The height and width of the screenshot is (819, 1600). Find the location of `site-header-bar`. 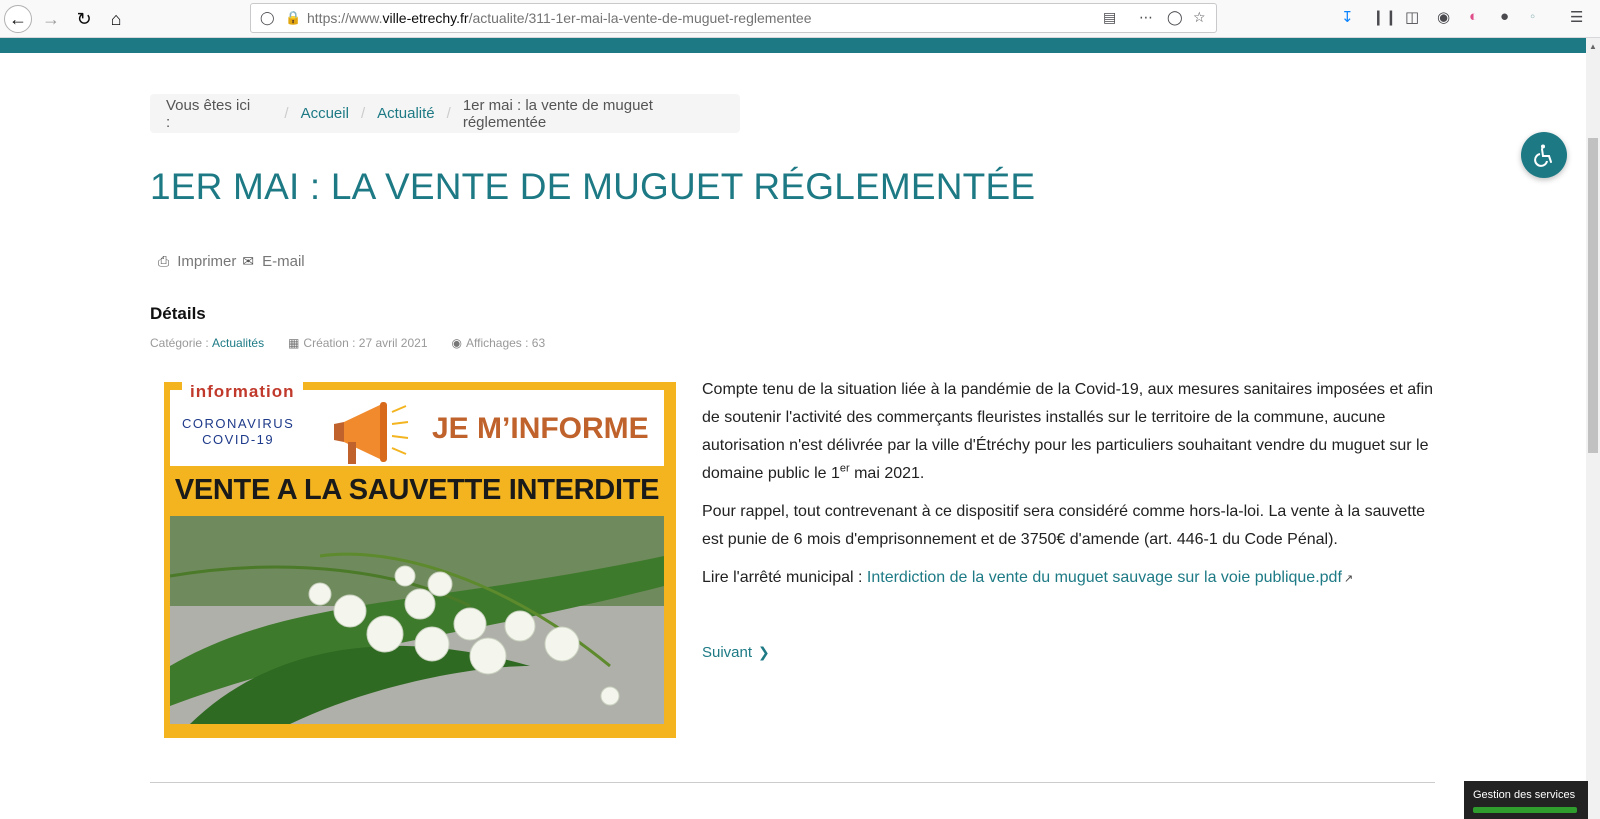

site-header-bar is located at coordinates (793, 45).